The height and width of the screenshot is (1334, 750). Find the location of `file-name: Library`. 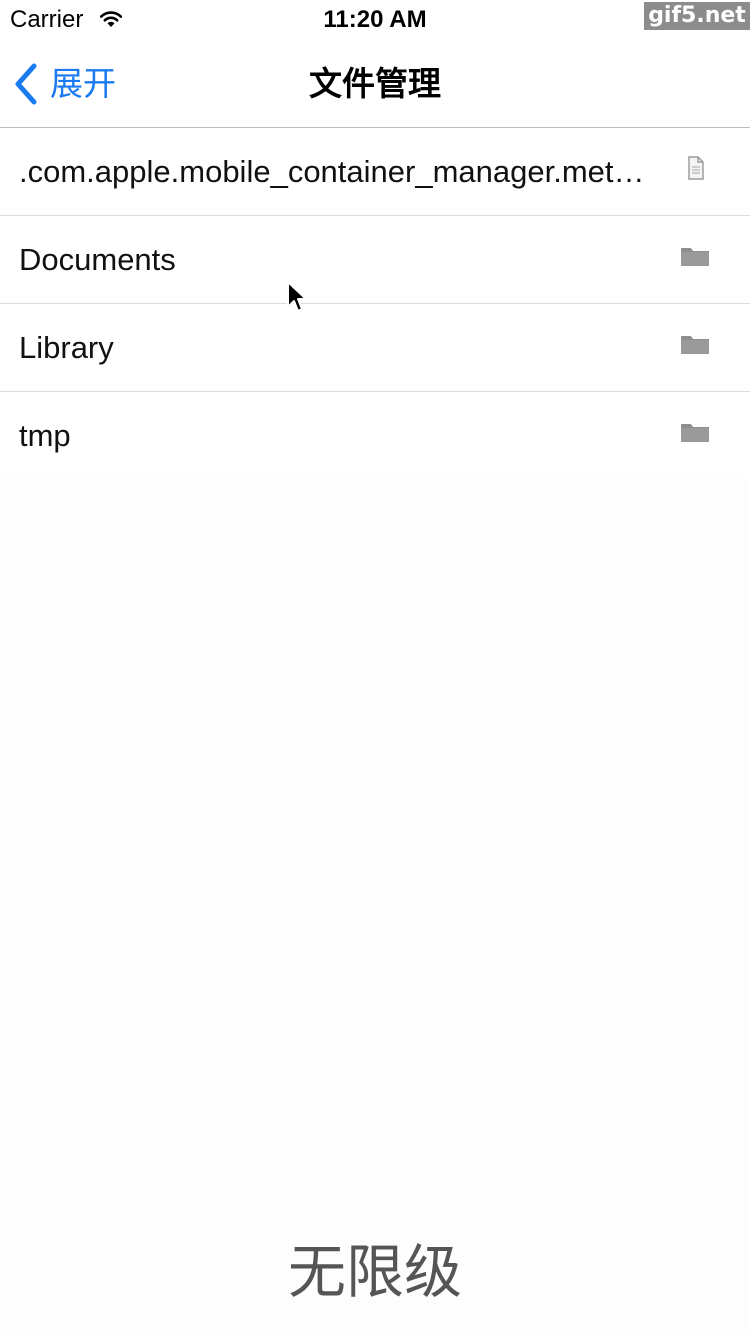

file-name: Library is located at coordinates (66, 347).